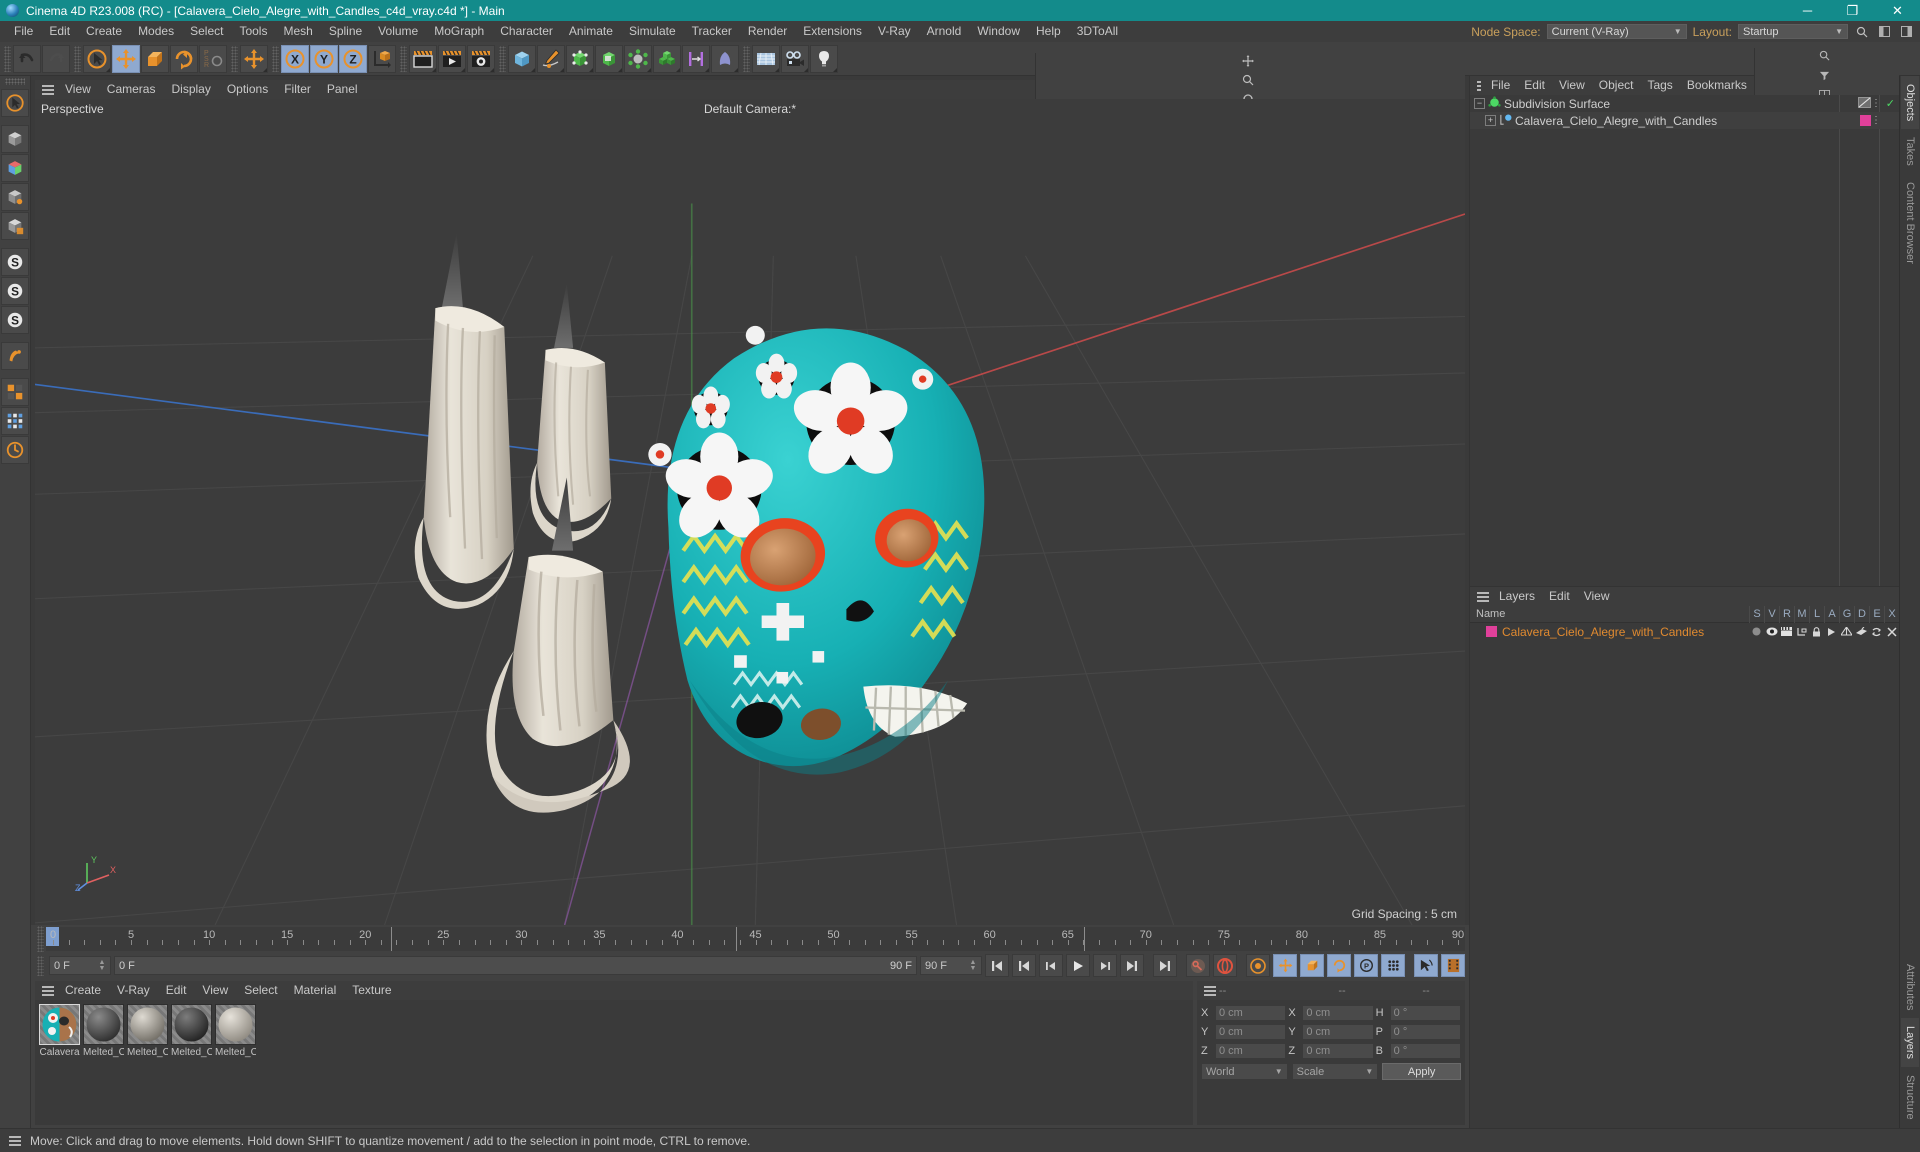 The image size is (1920, 1152). What do you see at coordinates (1659, 85) in the screenshot?
I see `object-menu-tags: Tags` at bounding box center [1659, 85].